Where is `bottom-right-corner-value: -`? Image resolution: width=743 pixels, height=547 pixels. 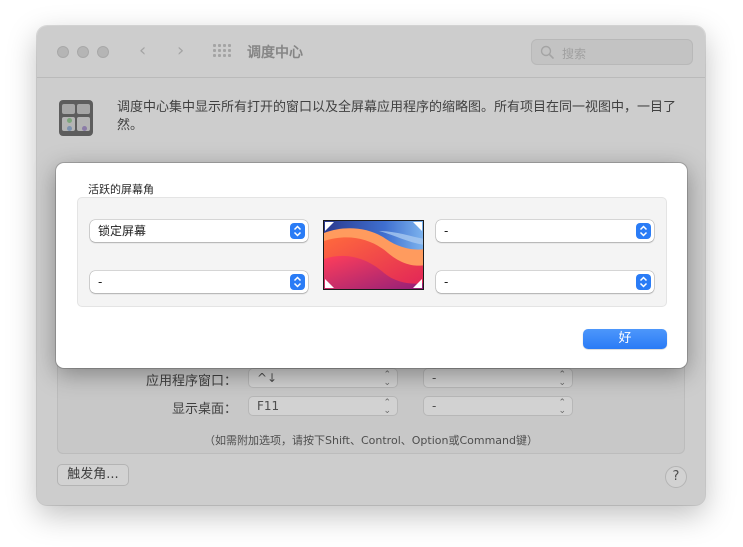
bottom-right-corner-value: - is located at coordinates (446, 282).